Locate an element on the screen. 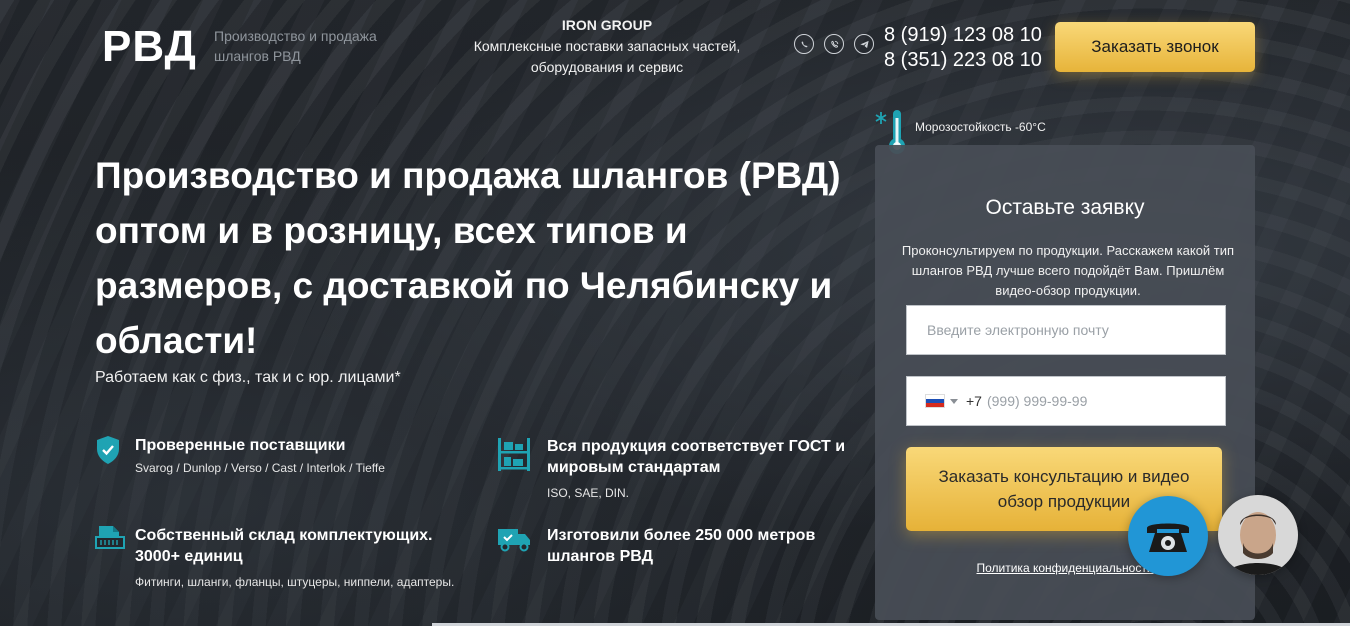 Image resolution: width=1350 pixels, height=626 pixels. viber-icon is located at coordinates (834, 44).